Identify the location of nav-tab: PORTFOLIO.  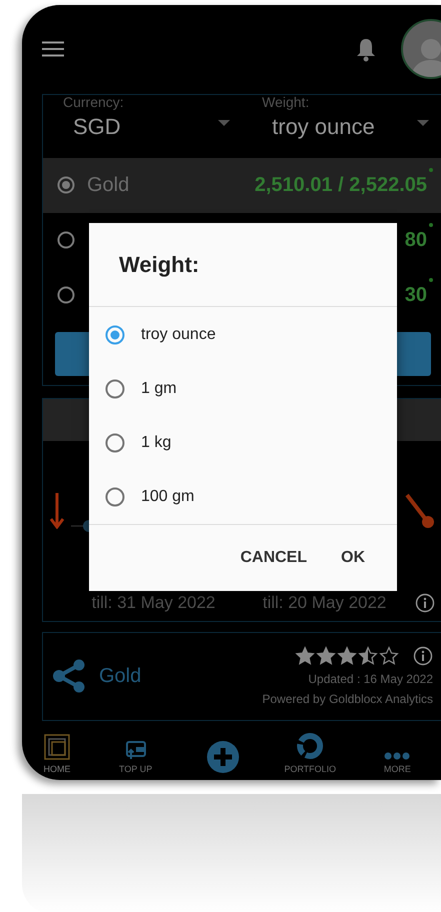
(310, 748).